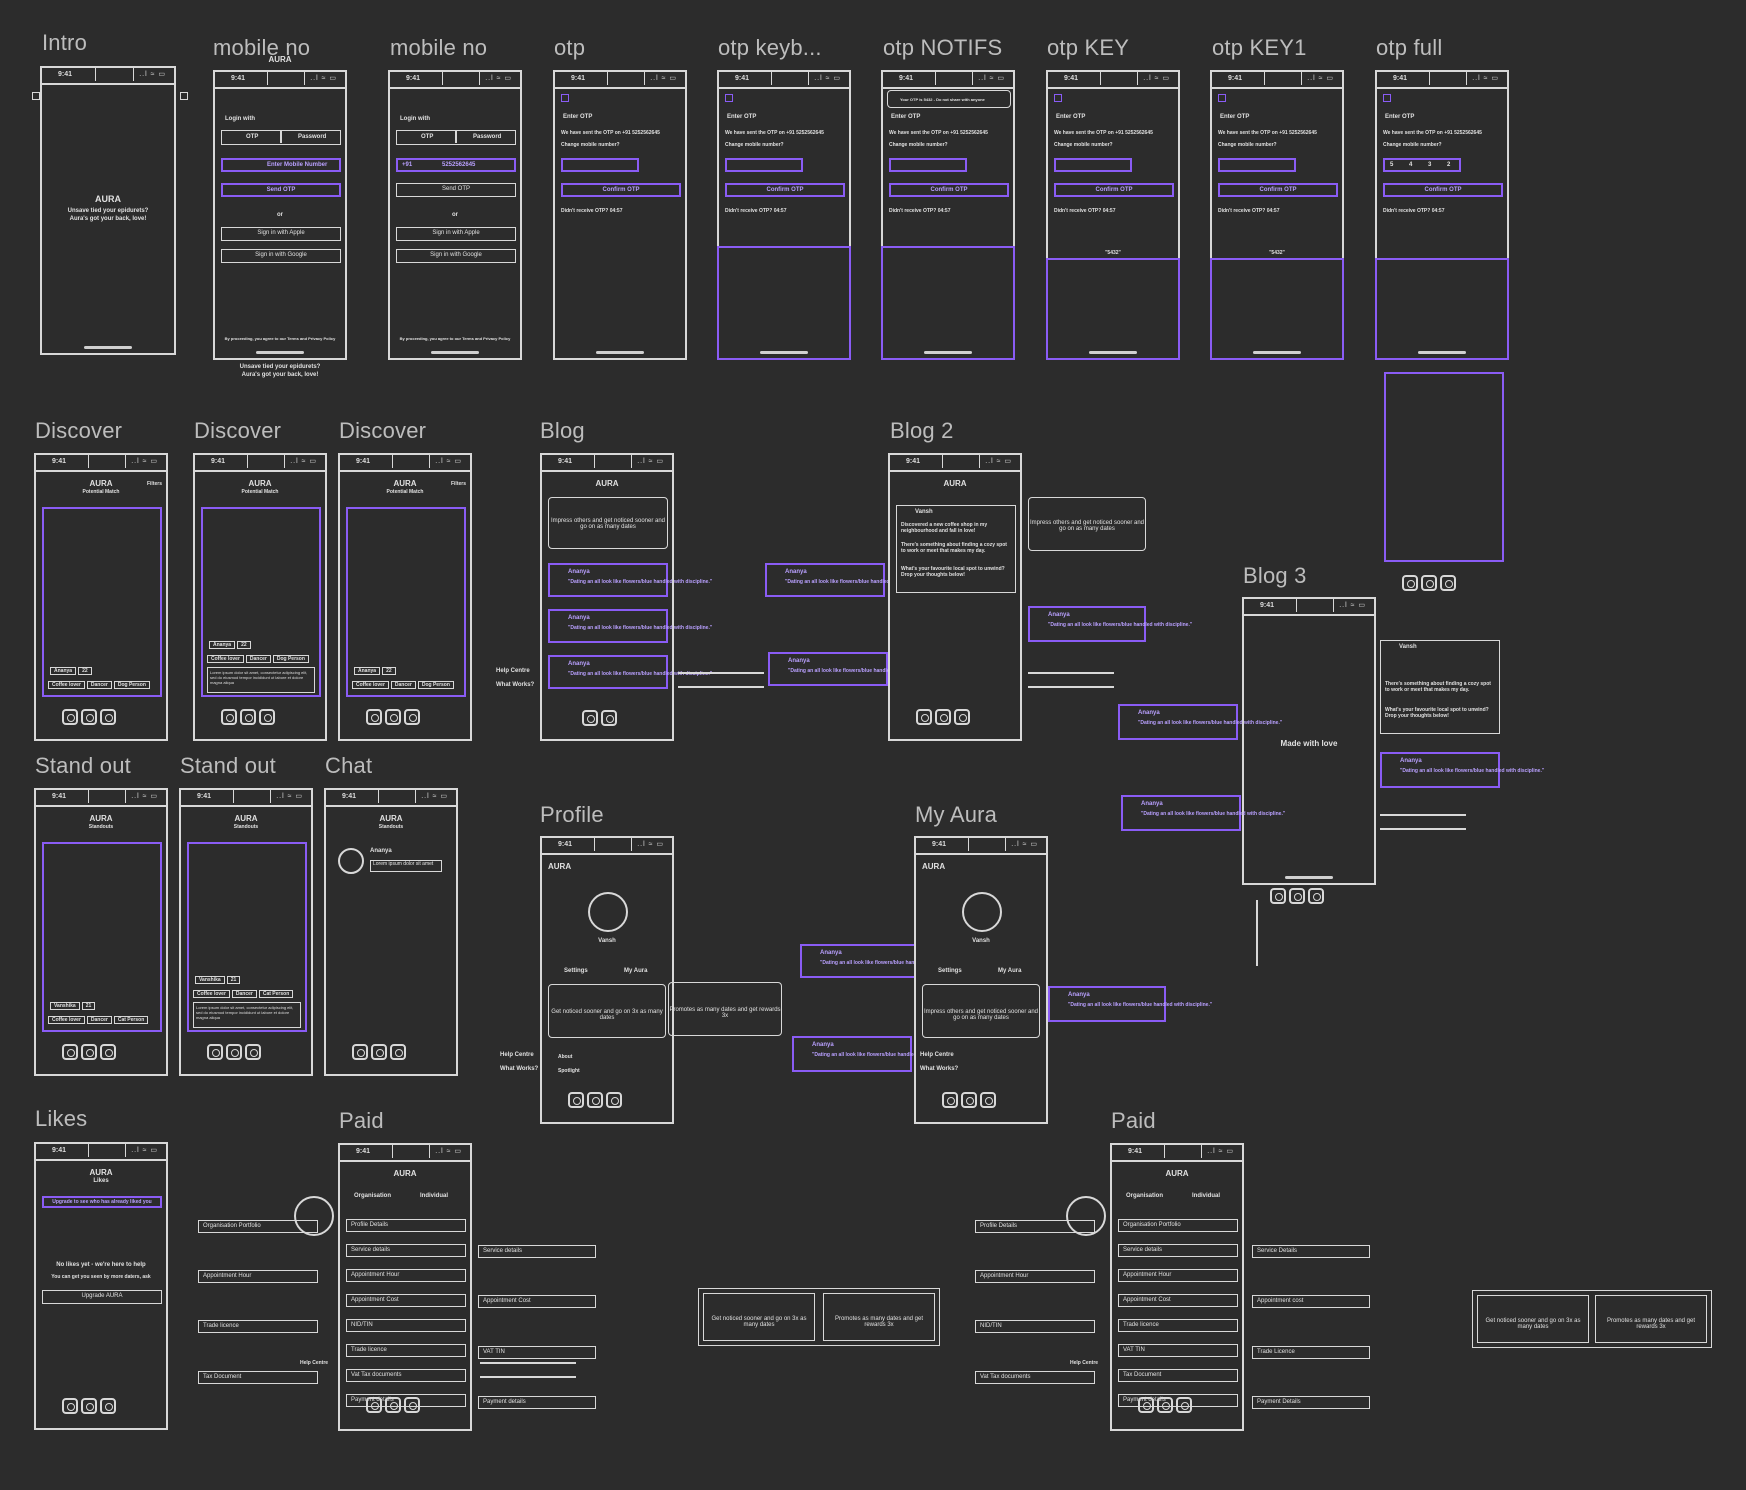  Describe the element at coordinates (1444, 467) in the screenshot. I see `photo-card-variant` at that location.